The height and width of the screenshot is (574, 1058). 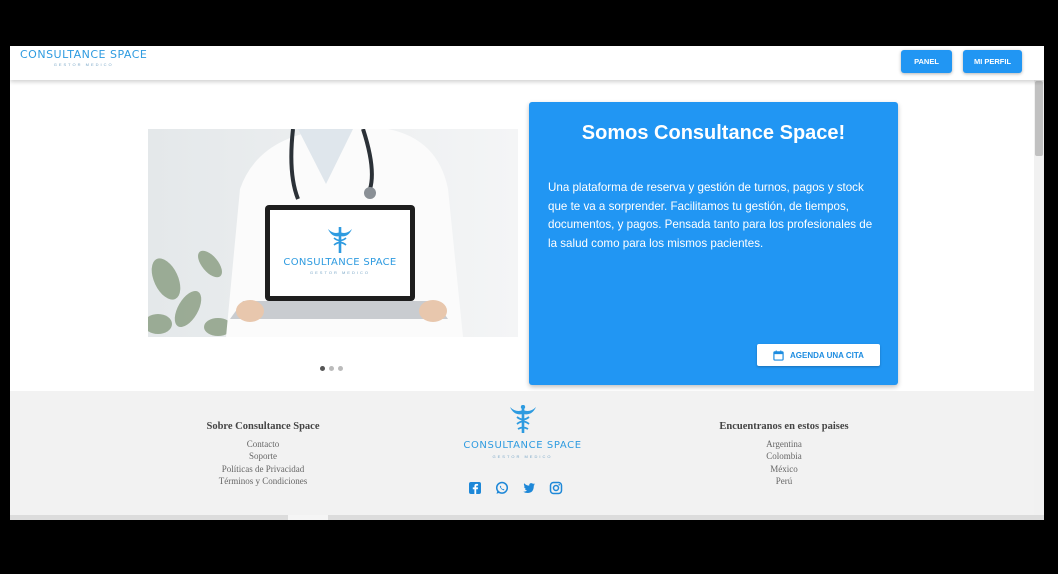 I want to click on whatsapp-icon, so click(x=502, y=488).